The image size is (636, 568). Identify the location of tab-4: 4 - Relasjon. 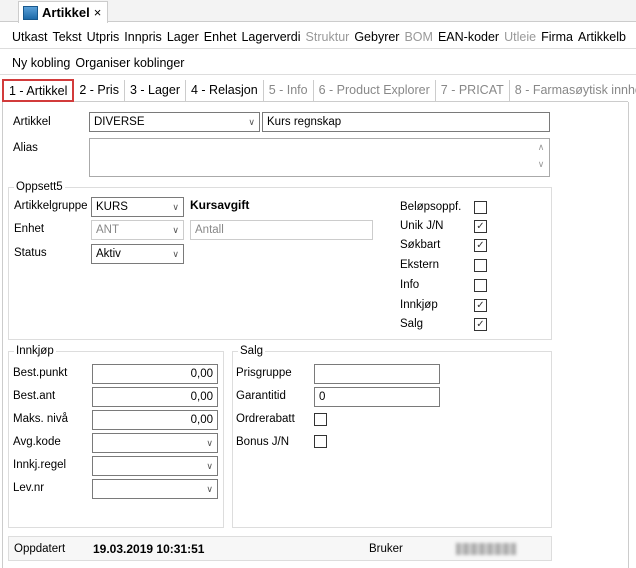
(225, 90).